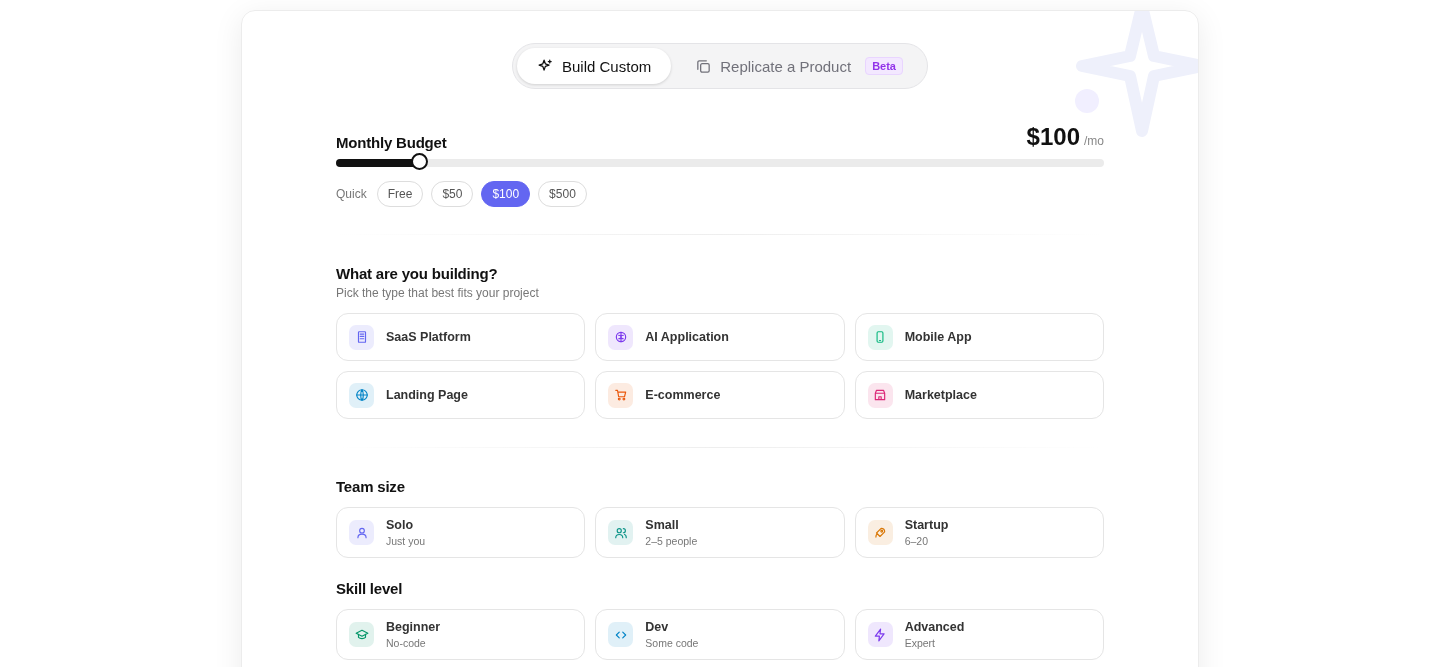 The image size is (1440, 667). I want to click on beta-badge: Beta, so click(884, 66).